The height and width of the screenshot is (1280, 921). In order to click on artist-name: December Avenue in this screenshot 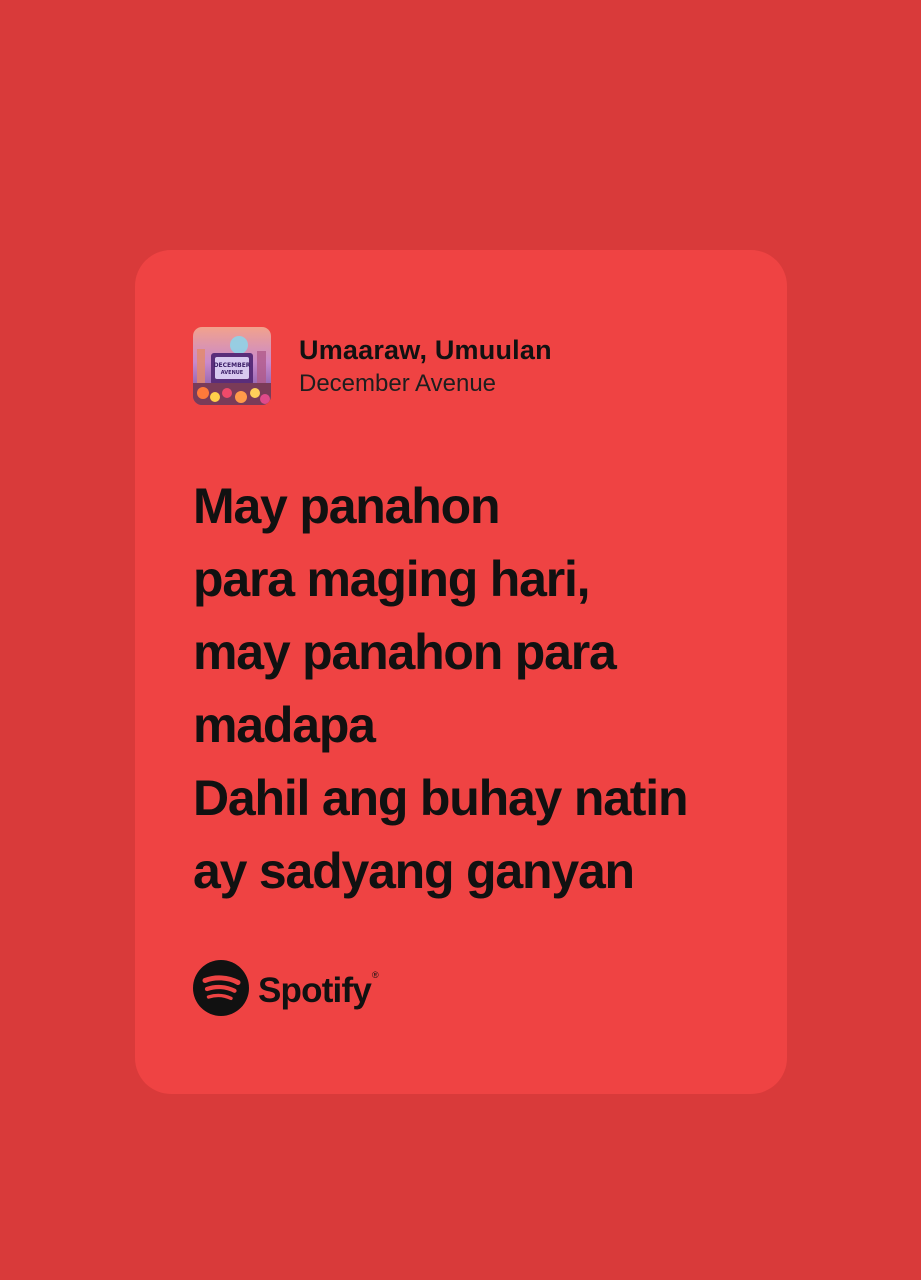, I will do `click(398, 383)`.